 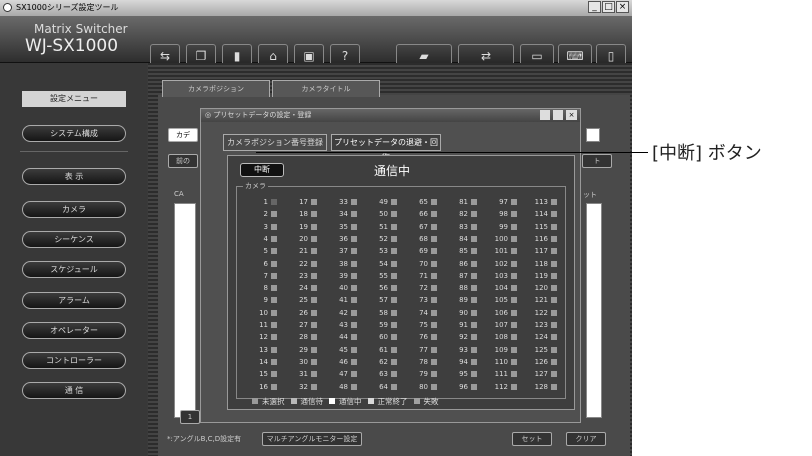 What do you see at coordinates (539, 300) in the screenshot?
I see `camera-status-cell: 121` at bounding box center [539, 300].